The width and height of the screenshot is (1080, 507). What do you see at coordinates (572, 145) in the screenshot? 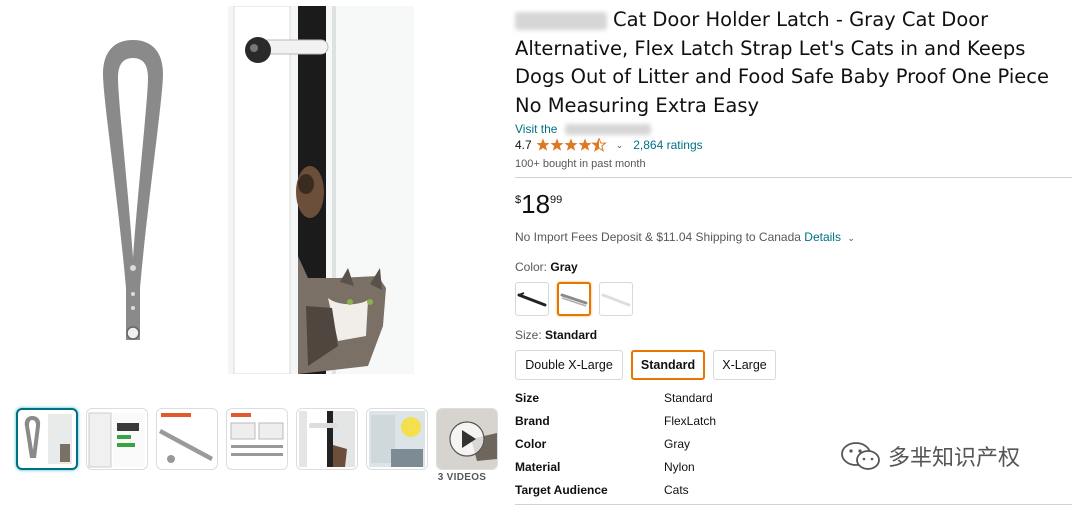
I see `star-rating` at bounding box center [572, 145].